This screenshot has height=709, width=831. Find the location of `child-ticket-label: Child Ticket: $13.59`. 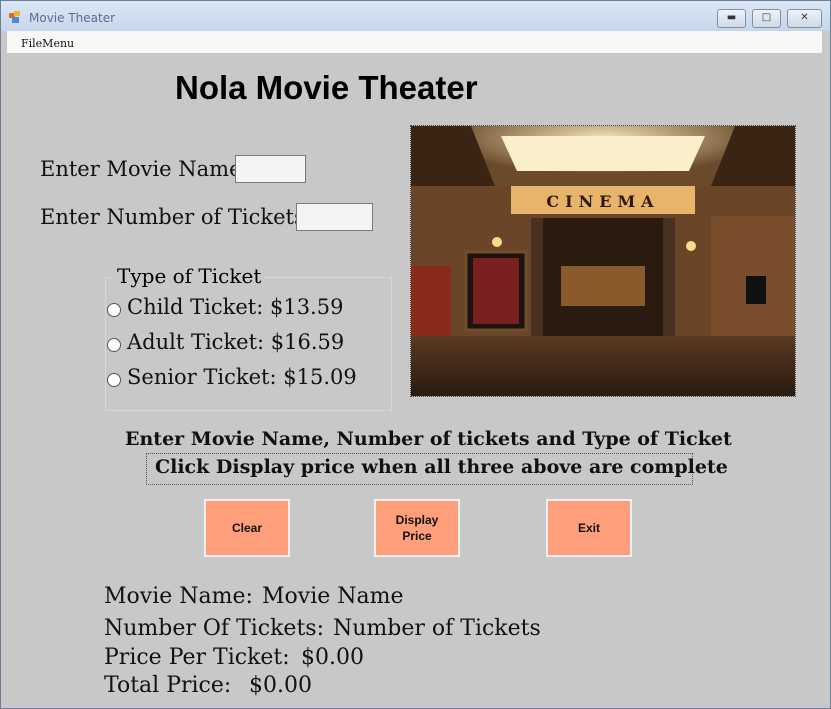

child-ticket-label: Child Ticket: $13.59 is located at coordinates (235, 307).